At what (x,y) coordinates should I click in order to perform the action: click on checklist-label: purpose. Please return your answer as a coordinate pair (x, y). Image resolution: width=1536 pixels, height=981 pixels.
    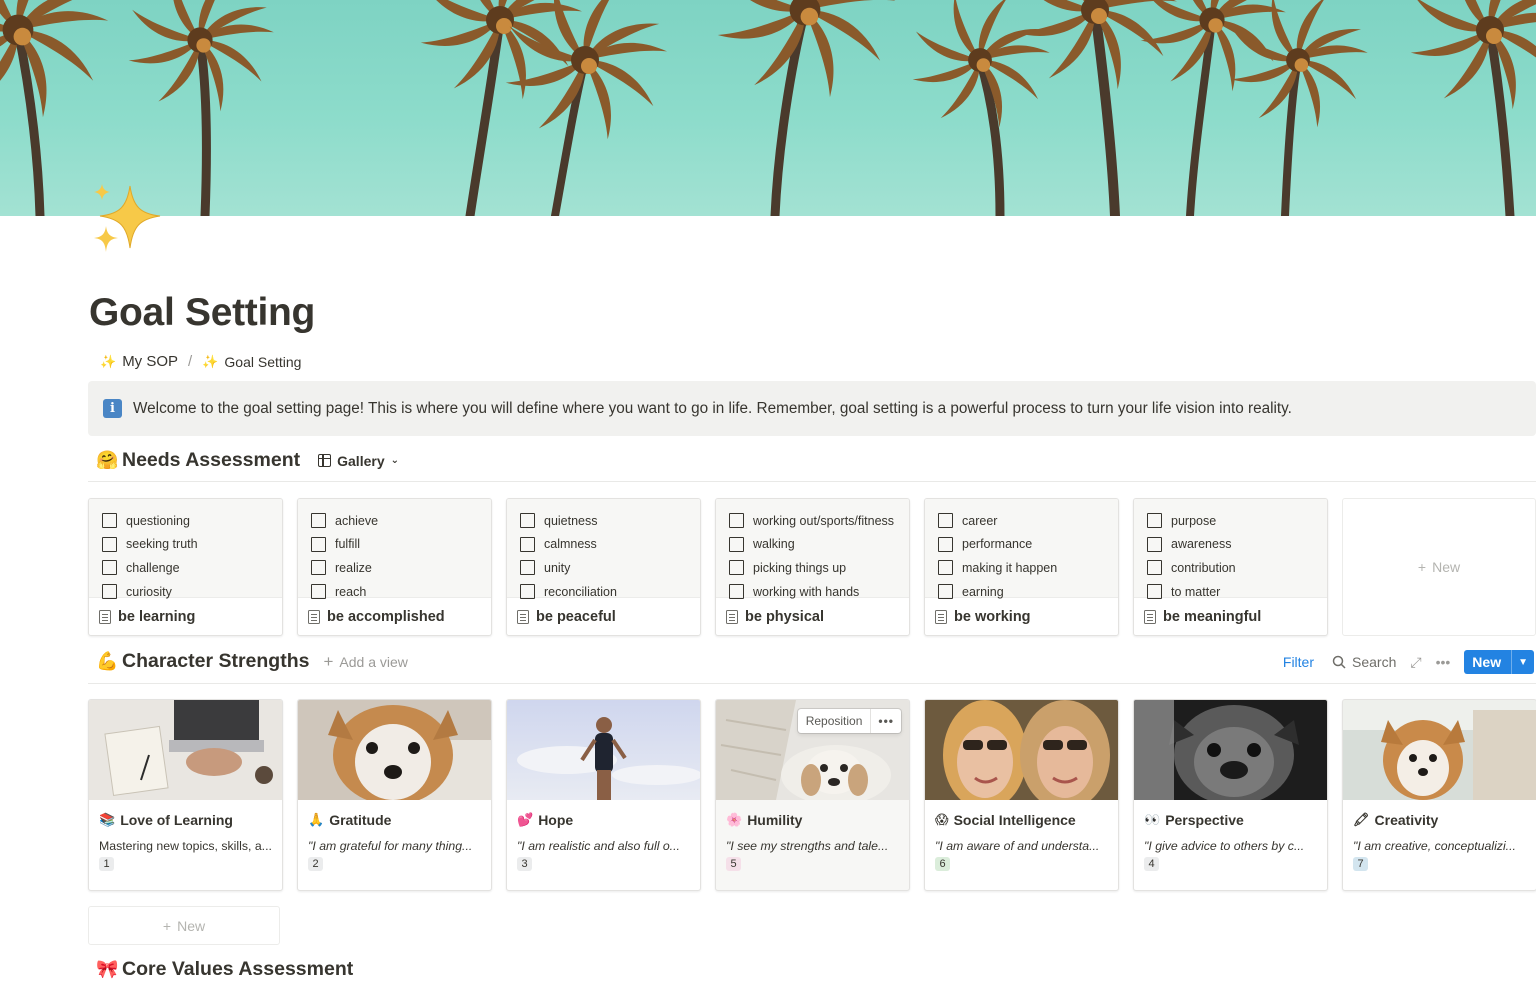
    Looking at the image, I should click on (1194, 520).